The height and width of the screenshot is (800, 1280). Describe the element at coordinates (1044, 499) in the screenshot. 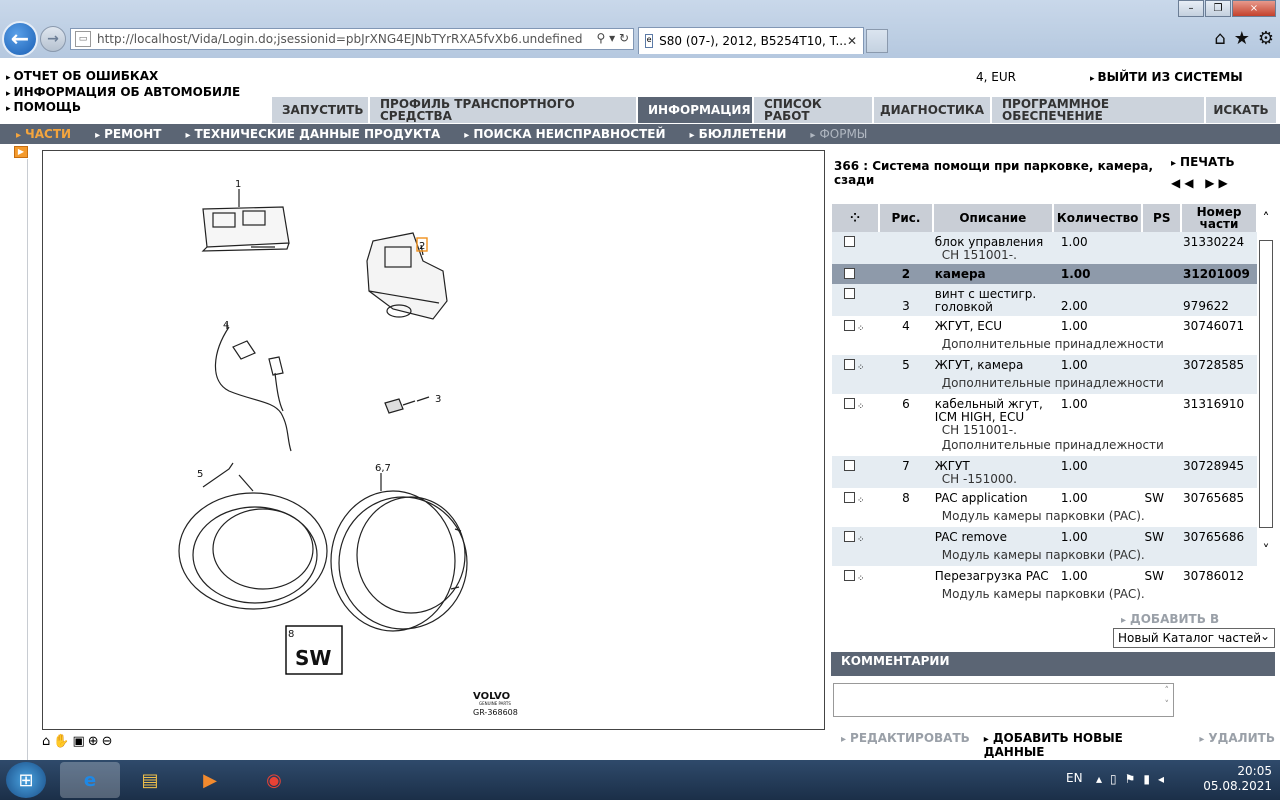

I see `table-row: ⁘ 8 PAC application 1.00 SW 30765685` at that location.